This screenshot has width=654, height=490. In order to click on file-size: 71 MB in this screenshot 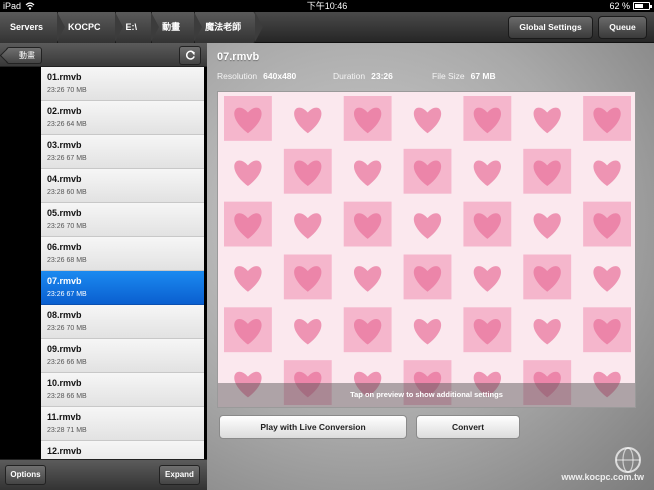, I will do `click(76, 430)`.